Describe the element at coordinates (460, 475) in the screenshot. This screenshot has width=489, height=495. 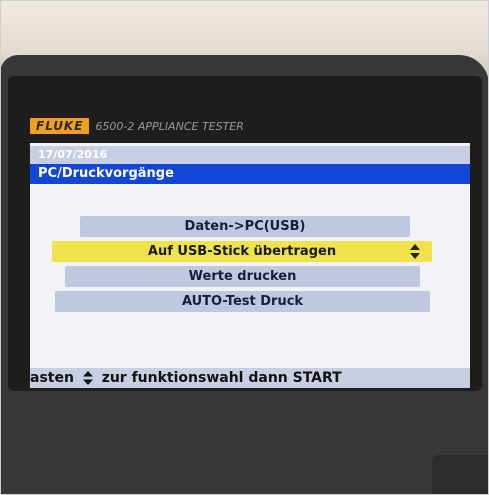
I see `device-button` at that location.